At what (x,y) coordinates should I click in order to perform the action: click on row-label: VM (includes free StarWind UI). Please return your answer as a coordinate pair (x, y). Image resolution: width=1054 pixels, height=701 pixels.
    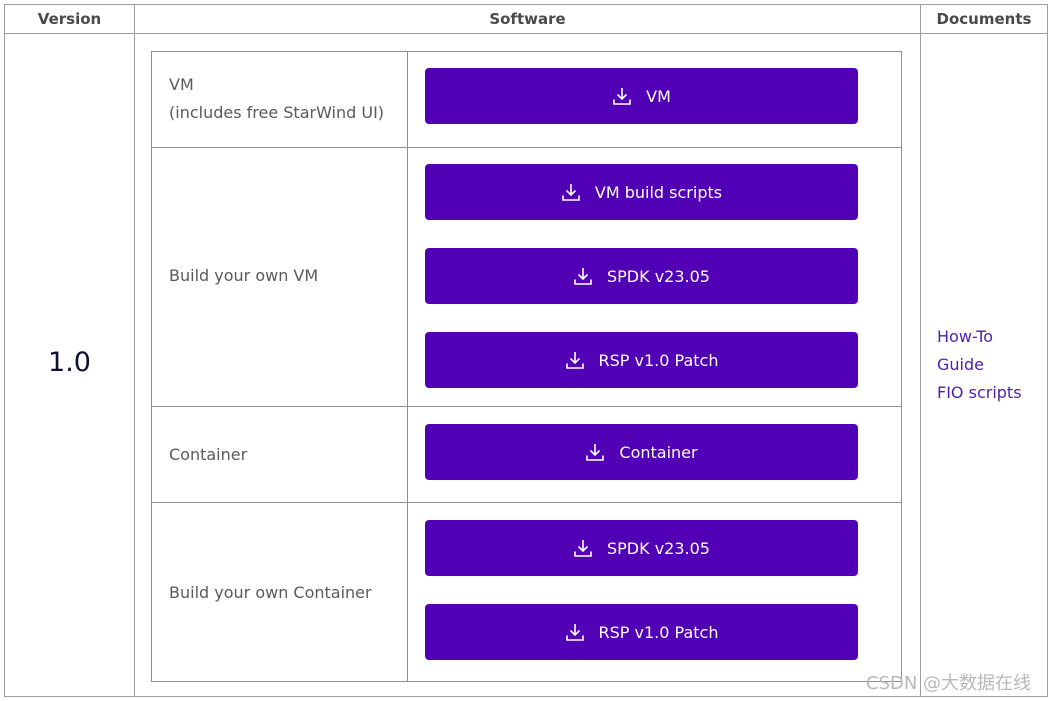
    Looking at the image, I should click on (284, 99).